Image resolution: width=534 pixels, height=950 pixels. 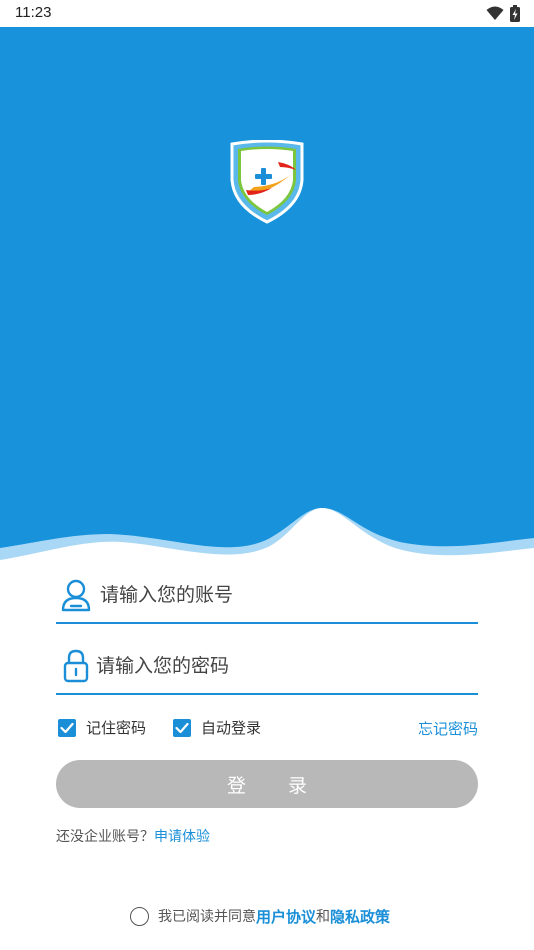 What do you see at coordinates (105, 837) in the screenshot?
I see `signup-prompt: 还没企业账号？` at bounding box center [105, 837].